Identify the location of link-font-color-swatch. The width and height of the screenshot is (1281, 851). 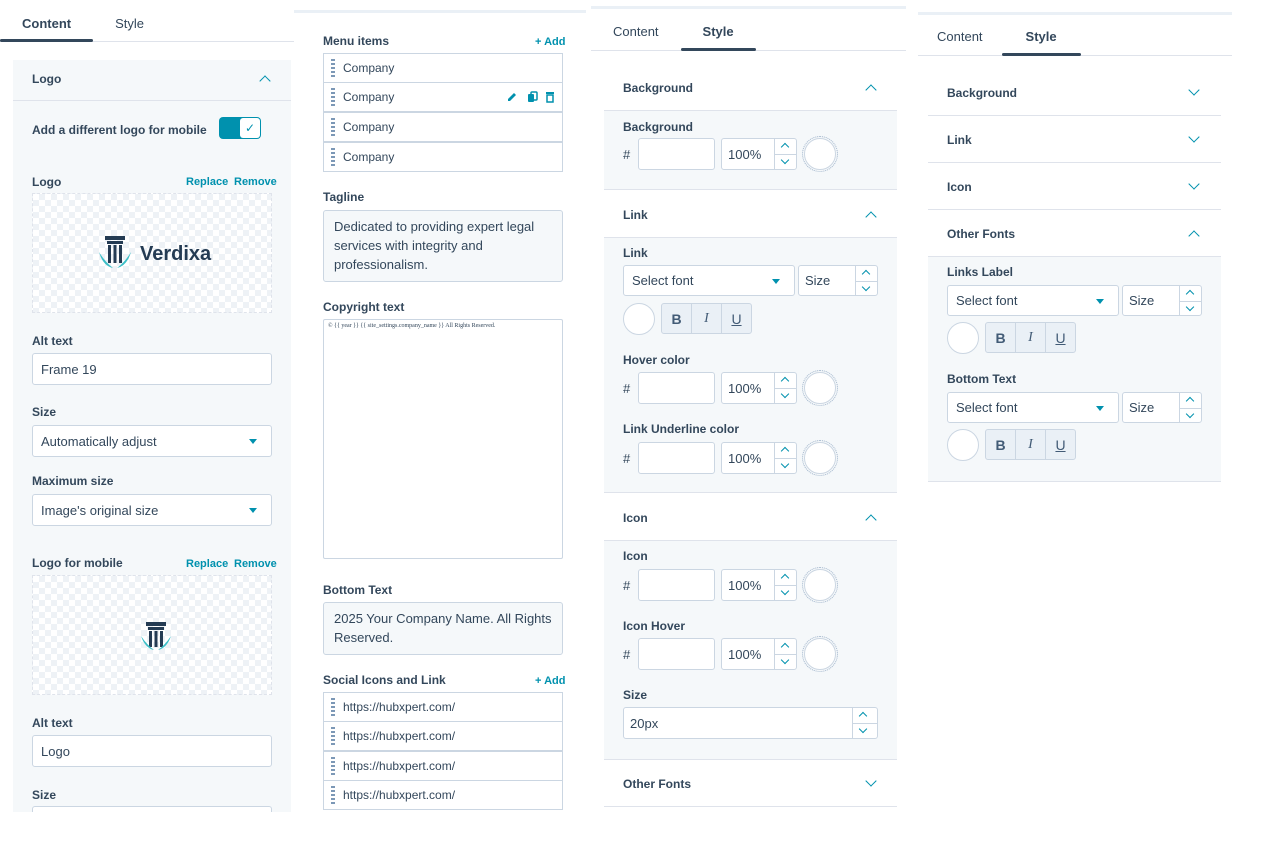
(639, 319).